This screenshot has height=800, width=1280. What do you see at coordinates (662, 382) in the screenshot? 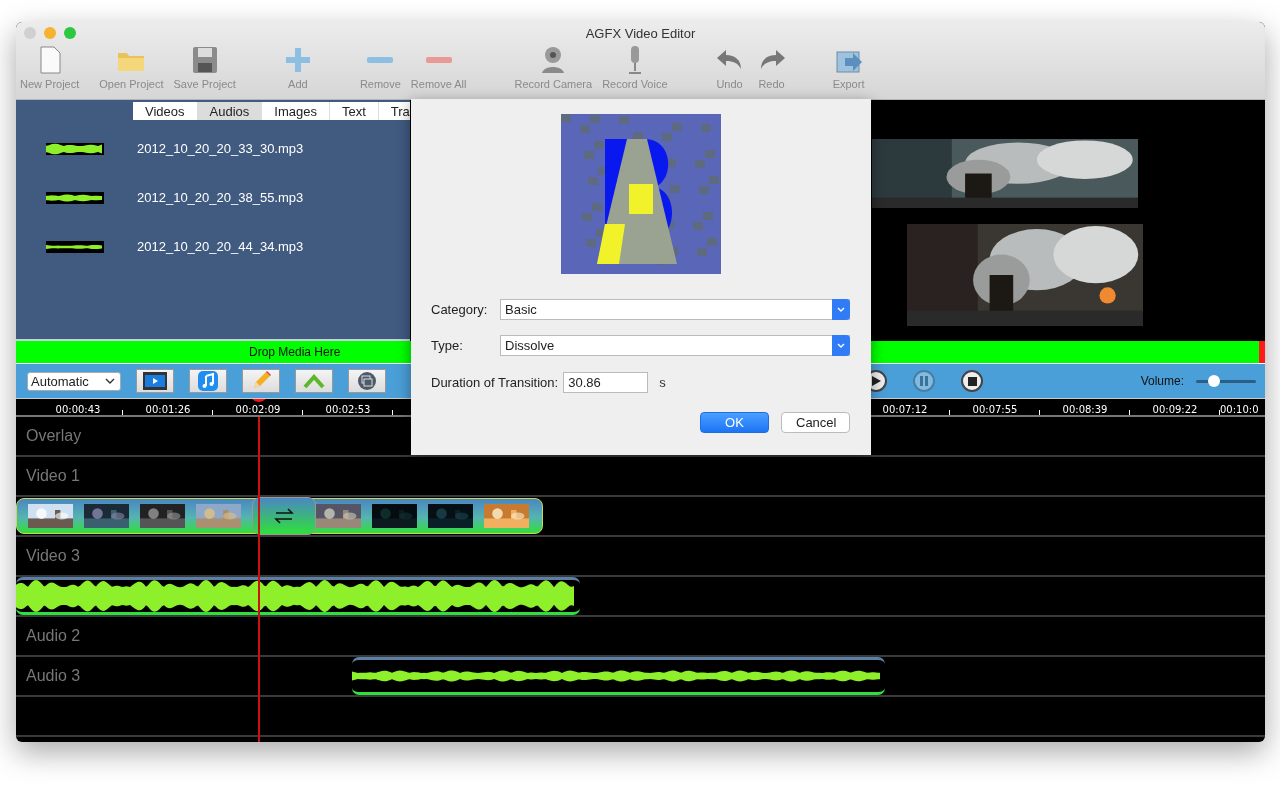
I see `unit-label: s` at bounding box center [662, 382].